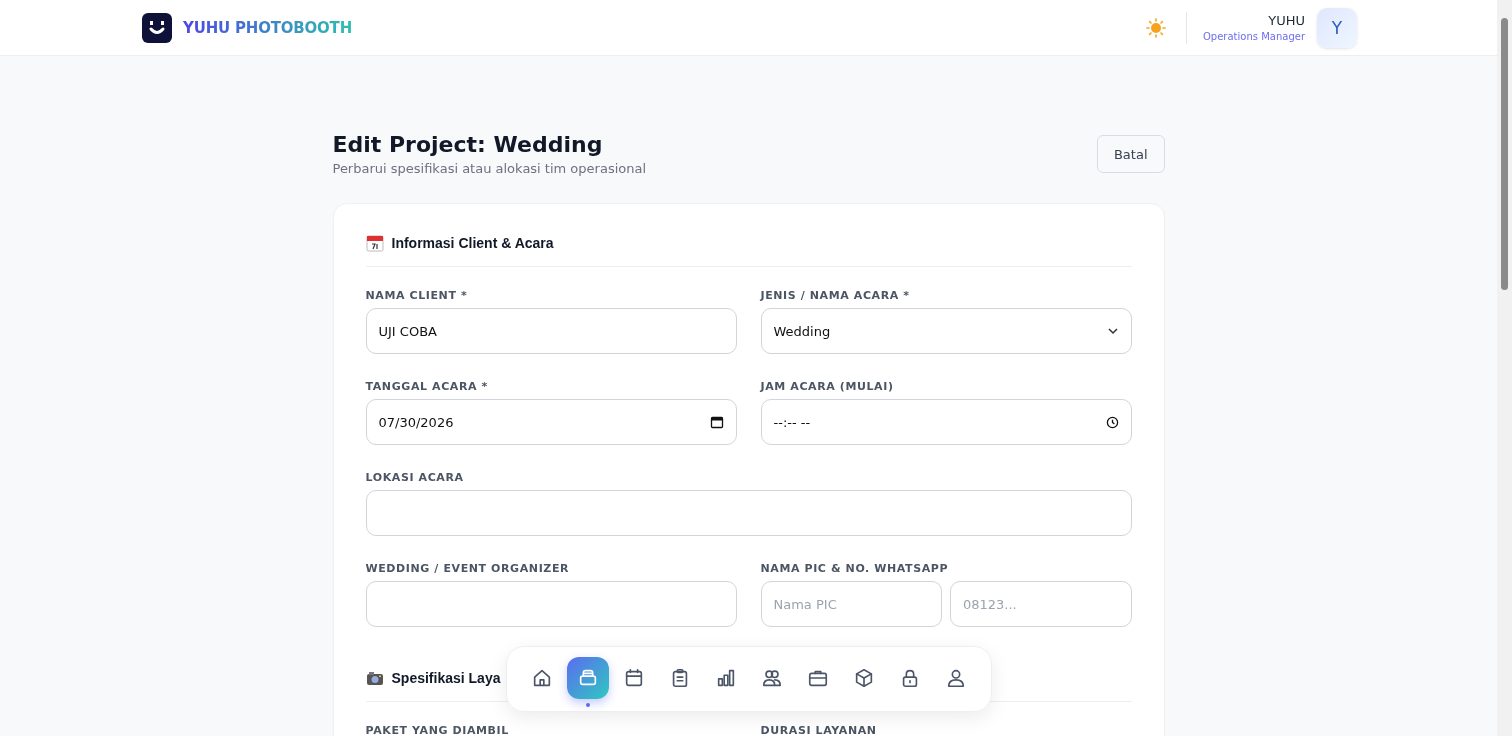  Describe the element at coordinates (467, 568) in the screenshot. I see `field-label: WEDDING / EVENT ORGANIZER` at that location.